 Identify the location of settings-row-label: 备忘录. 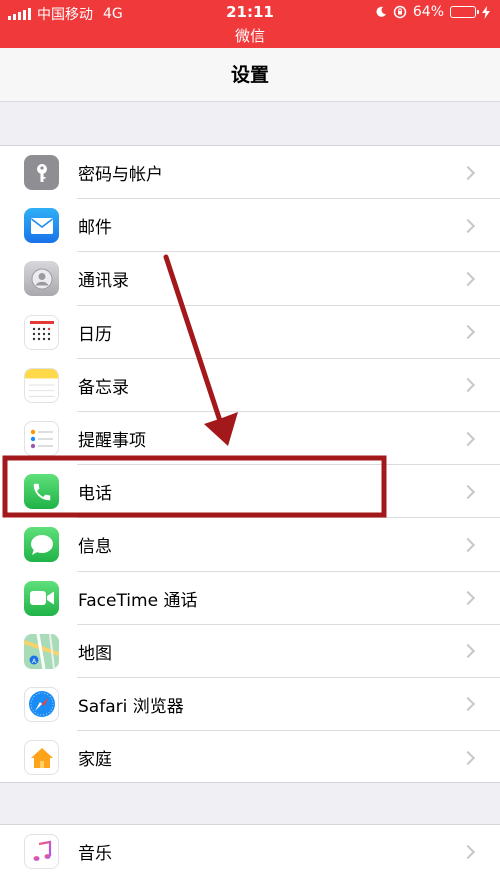
(103, 387).